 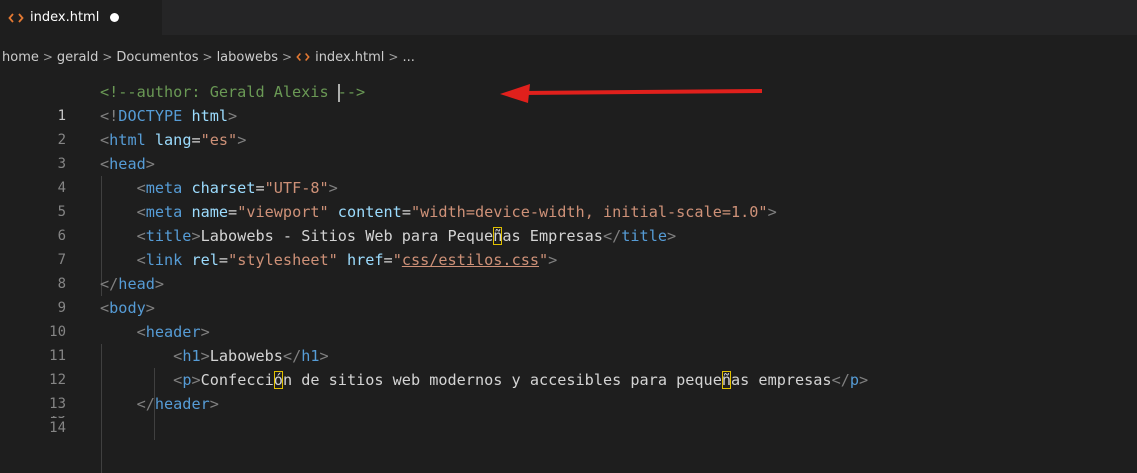 I want to click on comment-text: <!--author: Gerald Alexis, so click(x=219, y=92).